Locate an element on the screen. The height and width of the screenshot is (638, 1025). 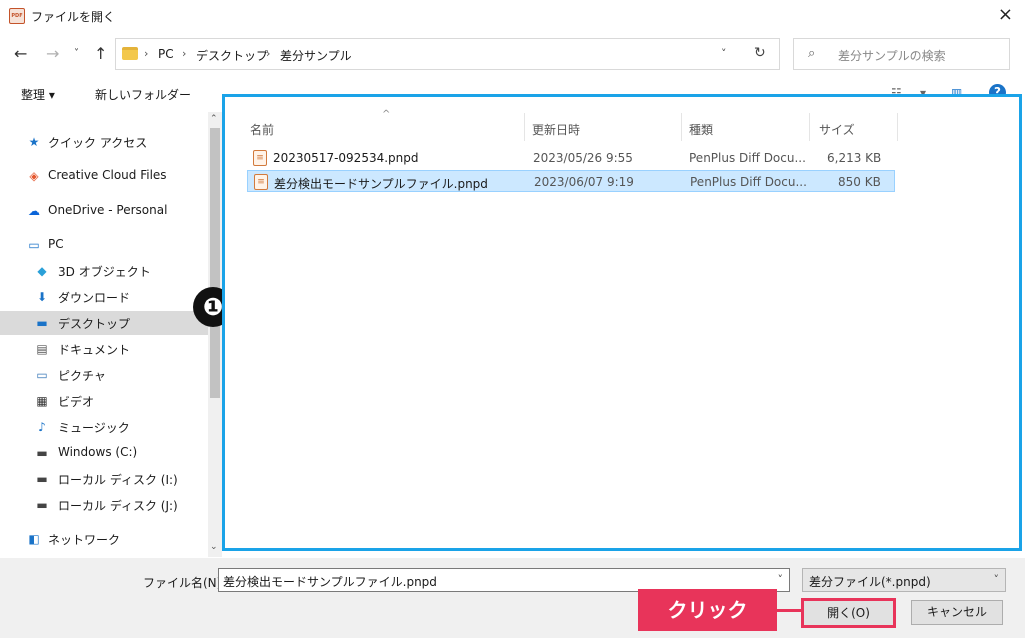
search-placeholder: 差分サンプルの検索 is located at coordinates (892, 56).